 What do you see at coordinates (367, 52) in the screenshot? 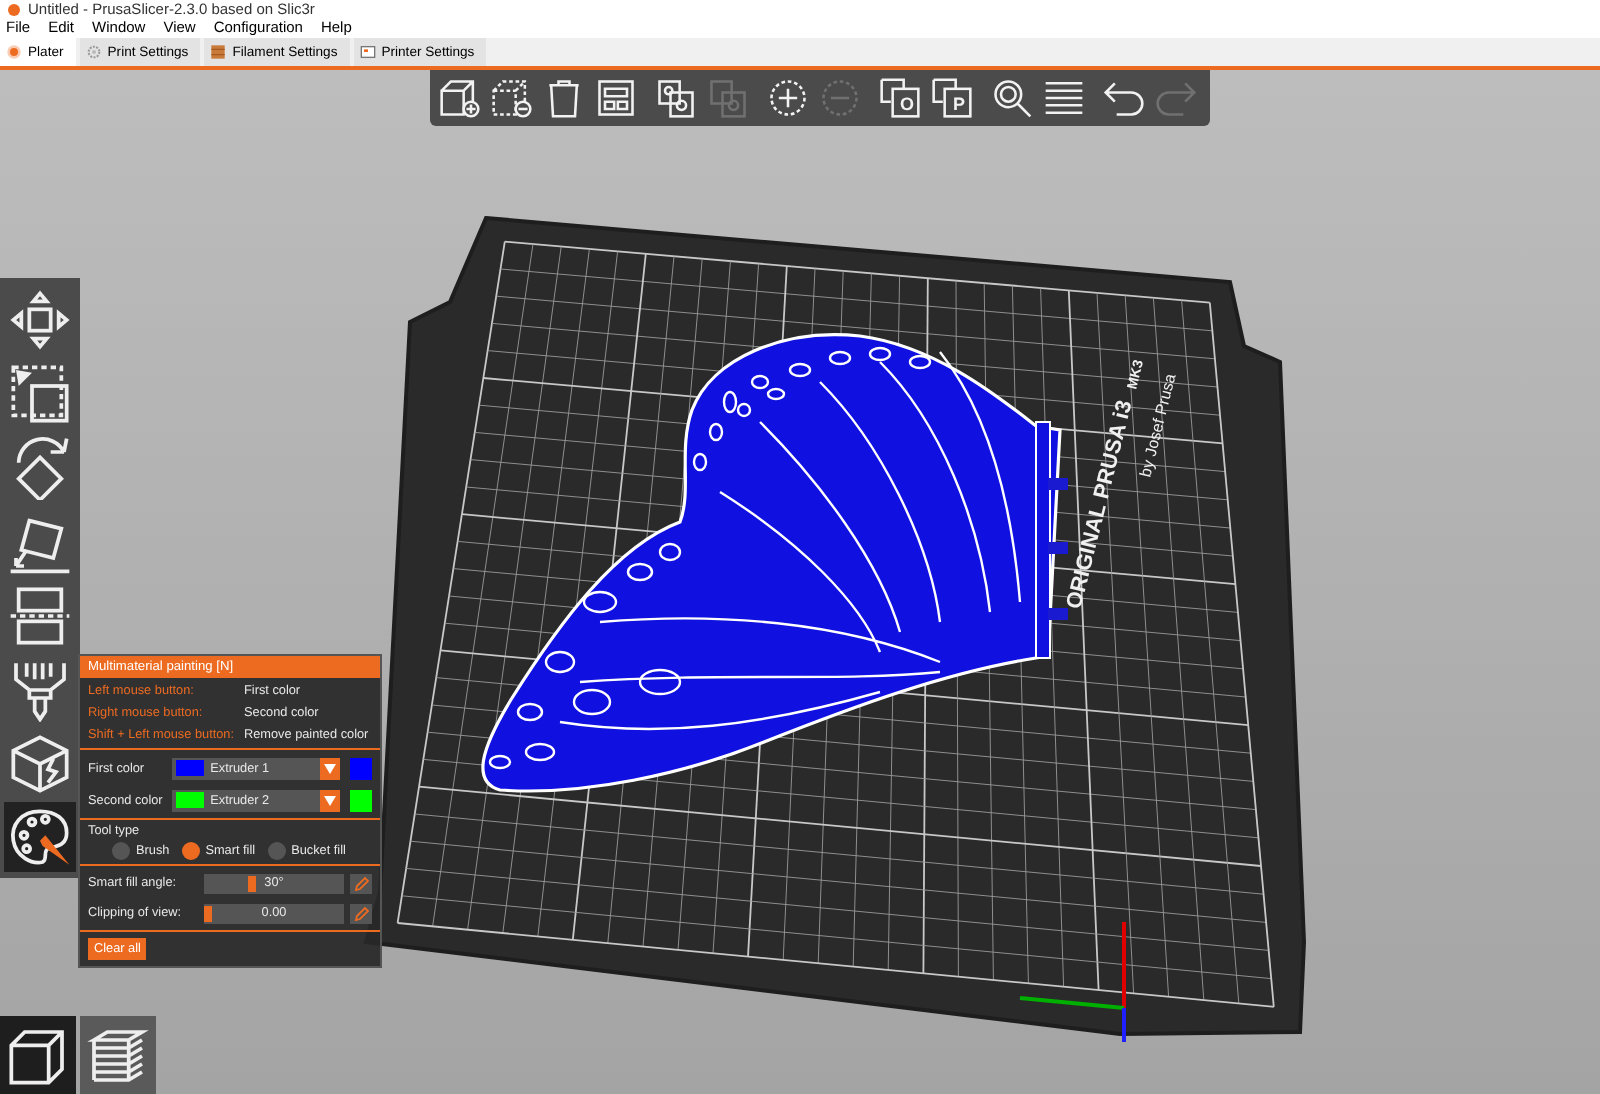
I see `printer-icon` at bounding box center [367, 52].